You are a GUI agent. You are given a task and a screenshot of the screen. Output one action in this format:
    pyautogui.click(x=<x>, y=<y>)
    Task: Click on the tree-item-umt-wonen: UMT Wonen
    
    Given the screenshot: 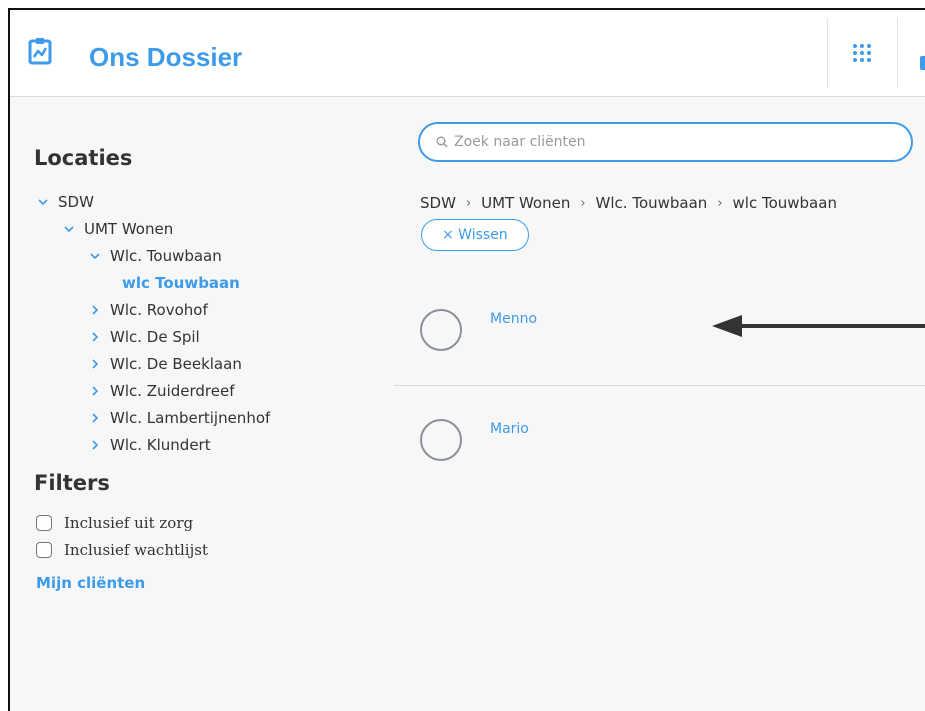 What is the action you would take?
    pyautogui.click(x=117, y=229)
    